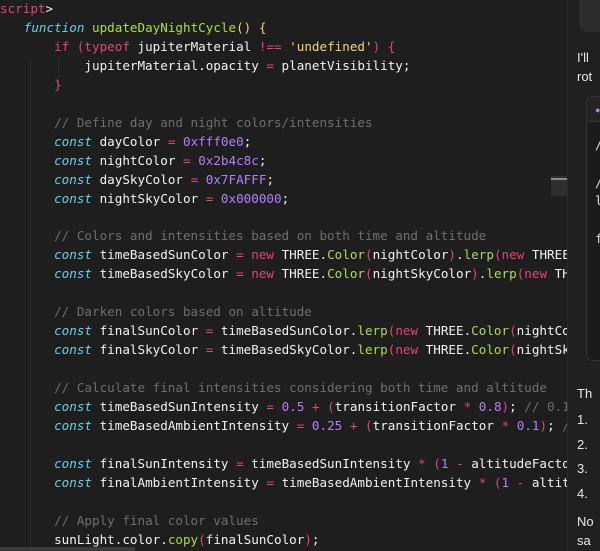 This screenshot has height=551, width=600. I want to click on code-token: finalSunIntensity, so click(164, 463).